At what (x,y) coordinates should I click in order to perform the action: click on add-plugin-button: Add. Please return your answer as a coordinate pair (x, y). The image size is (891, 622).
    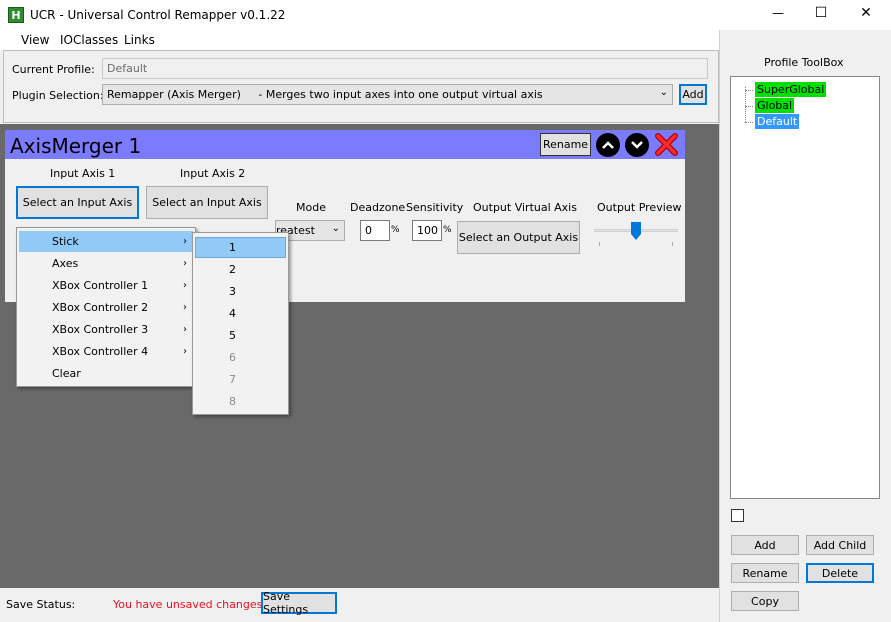
    Looking at the image, I should click on (693, 94).